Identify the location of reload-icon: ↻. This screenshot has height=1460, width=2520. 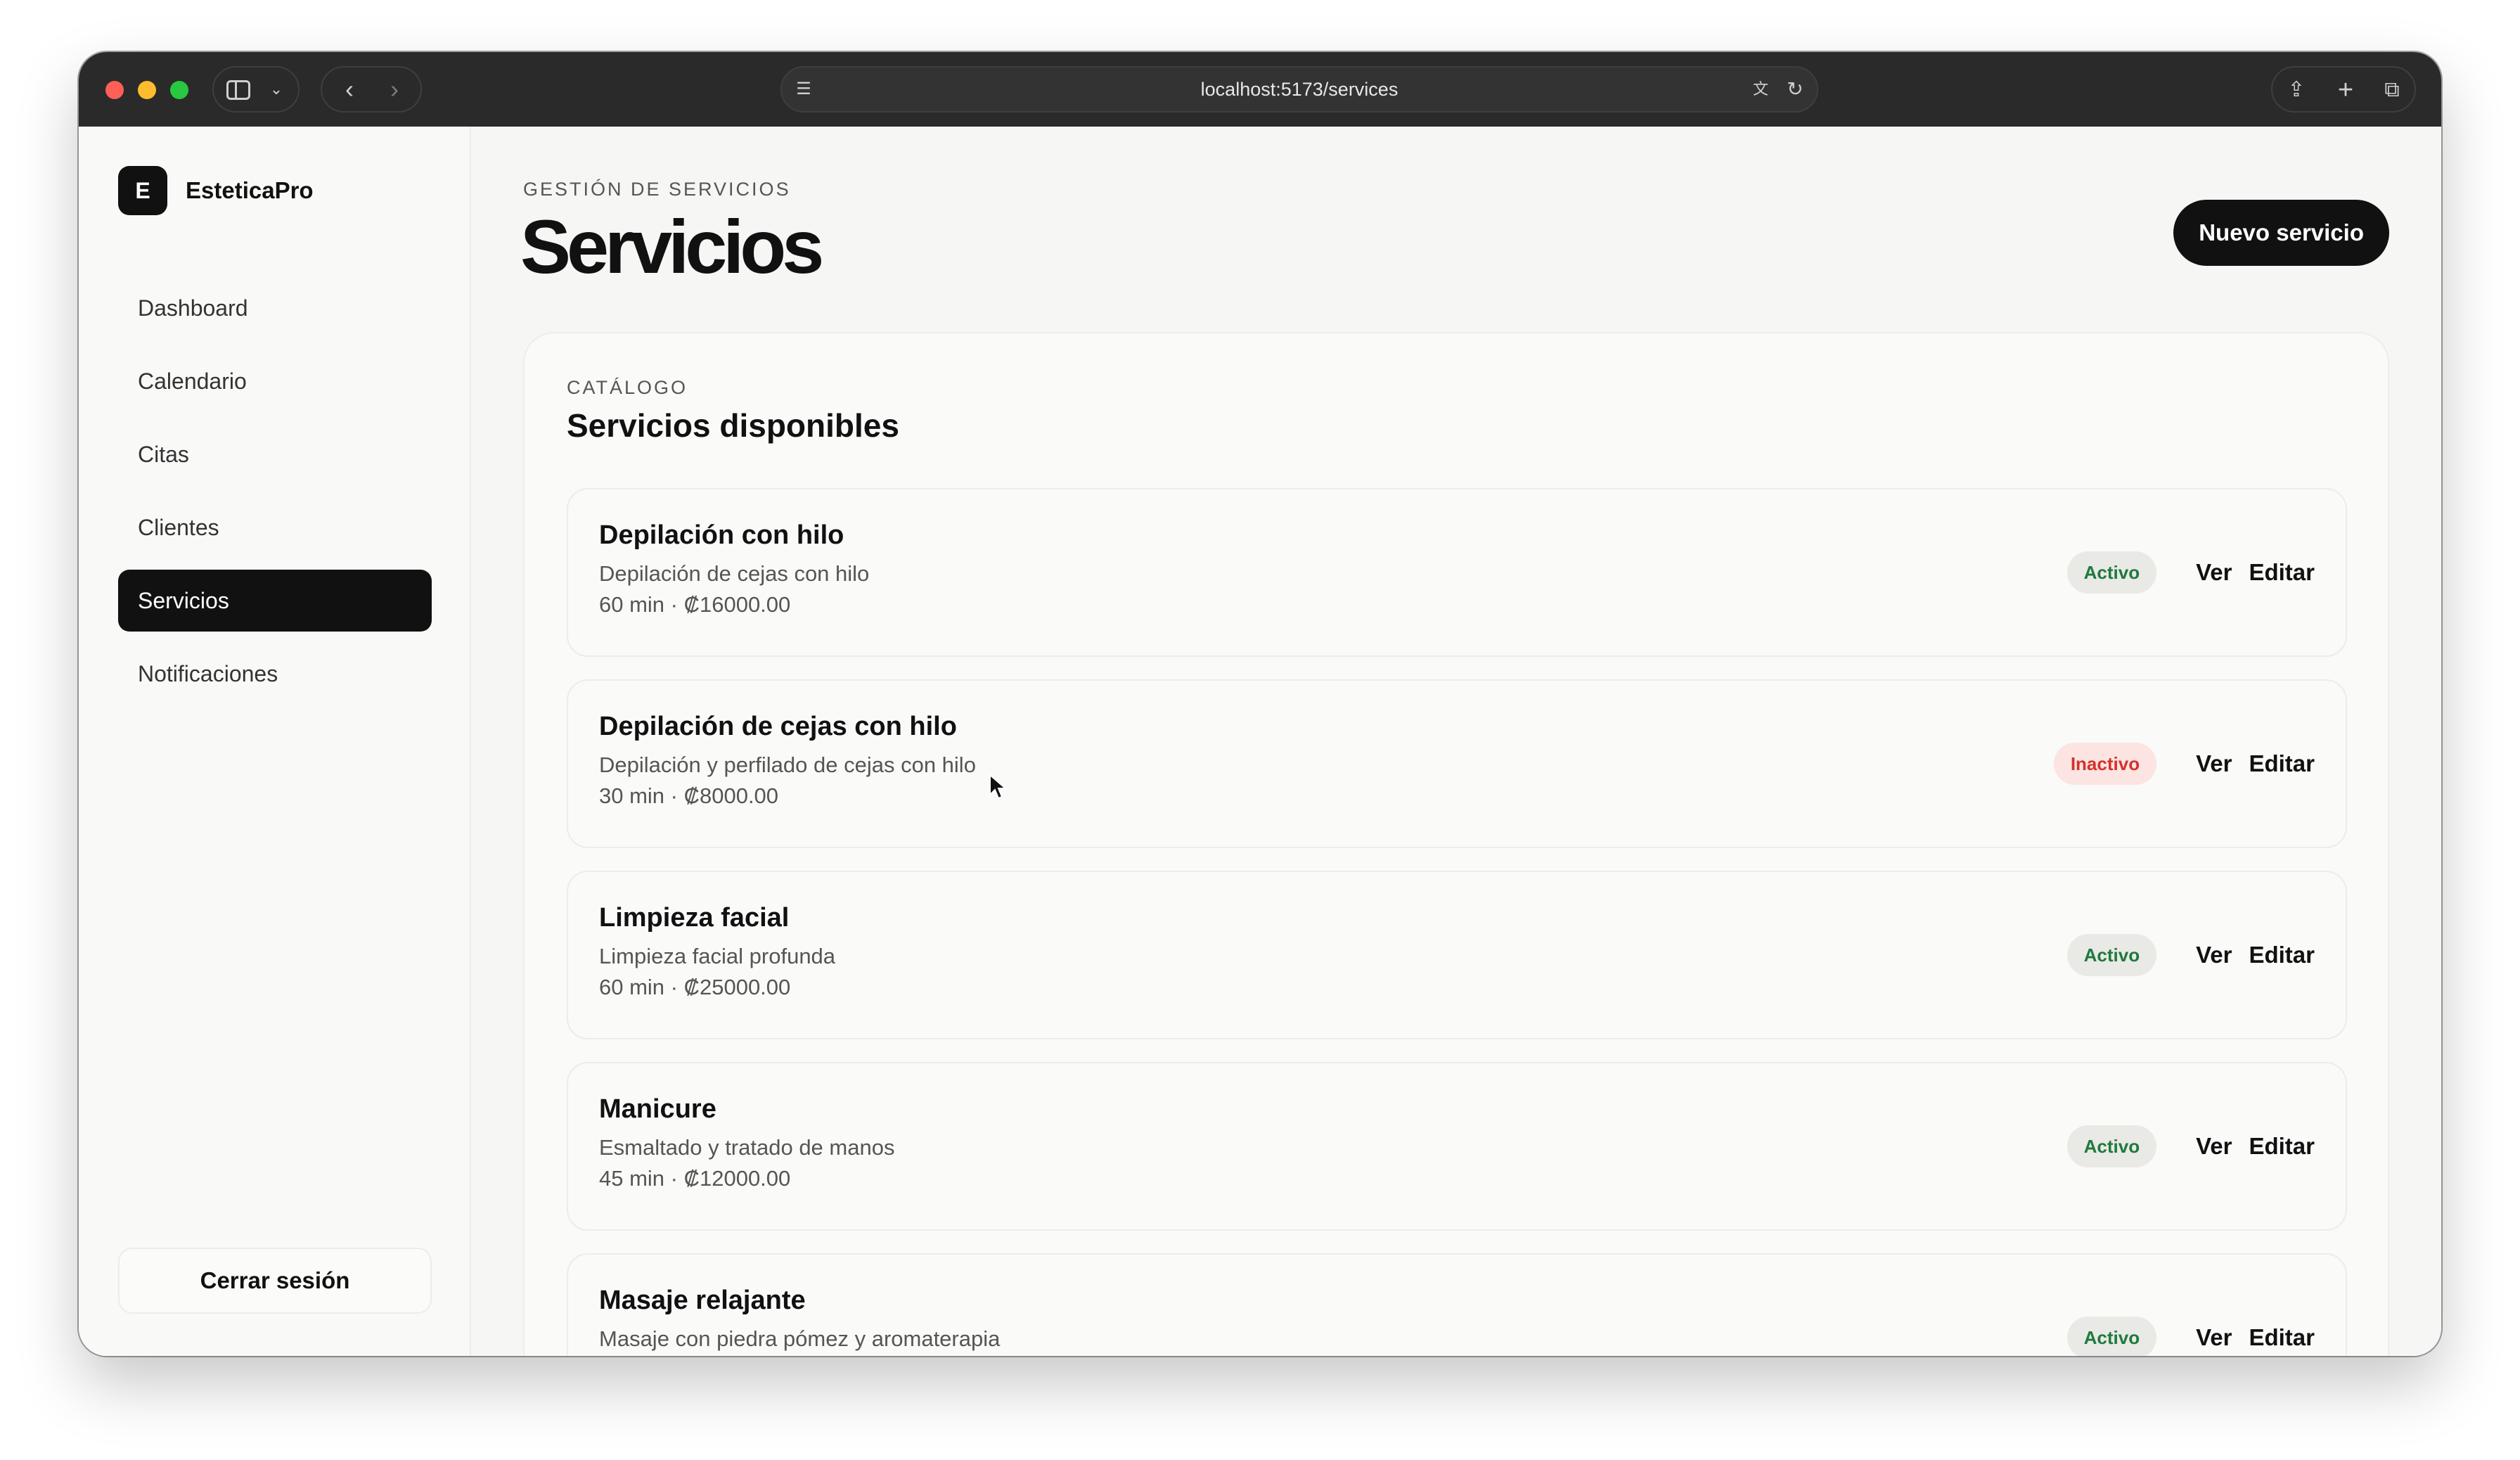
(1795, 89).